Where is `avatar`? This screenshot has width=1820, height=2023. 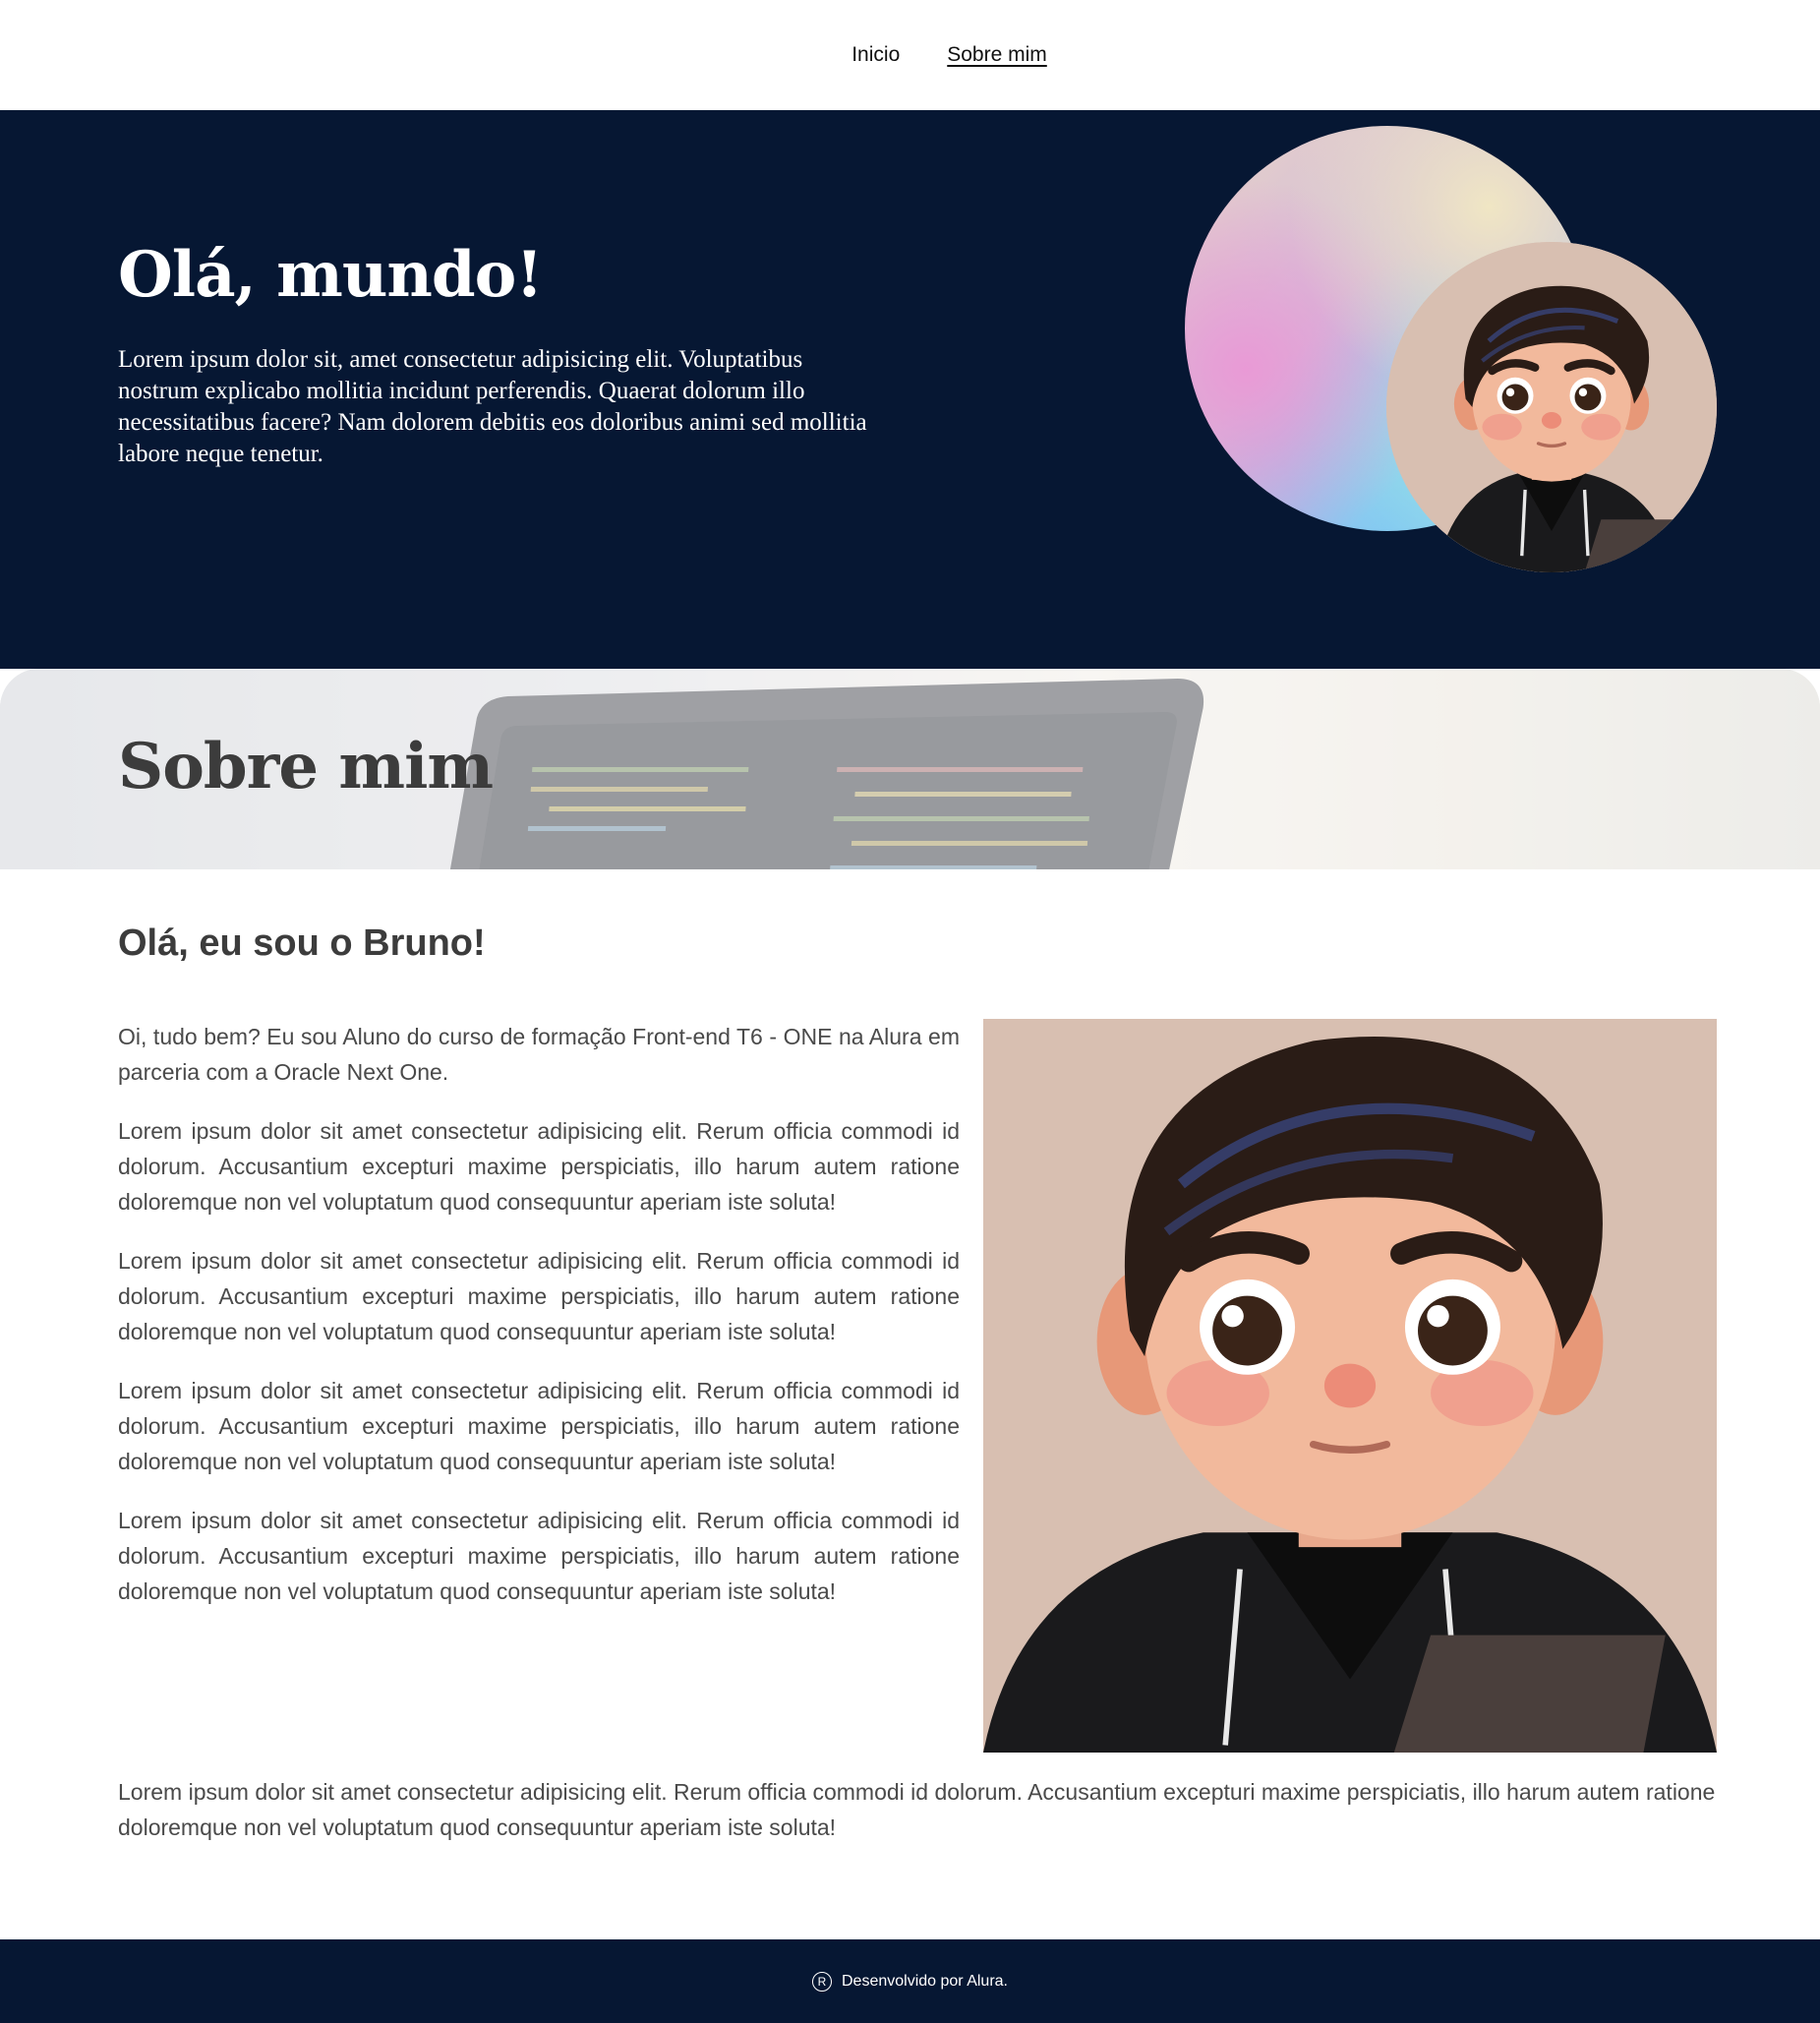
avatar is located at coordinates (1551, 407).